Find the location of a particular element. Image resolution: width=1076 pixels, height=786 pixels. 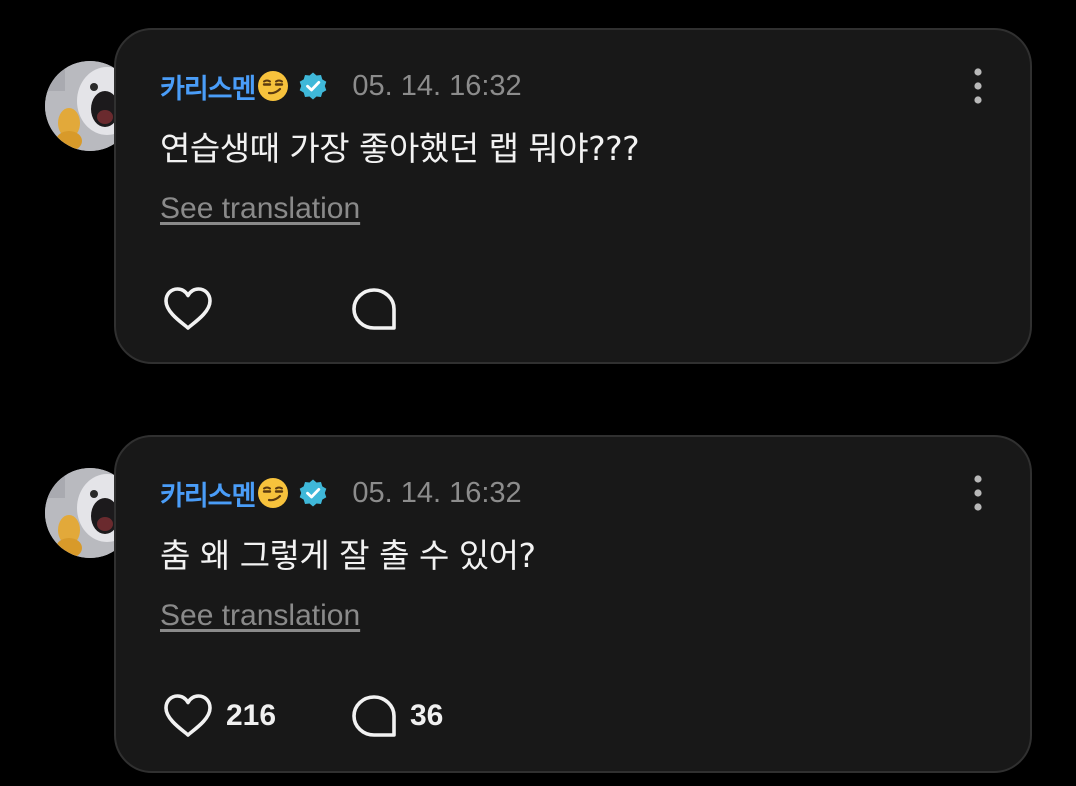

comment-button is located at coordinates (380, 309).